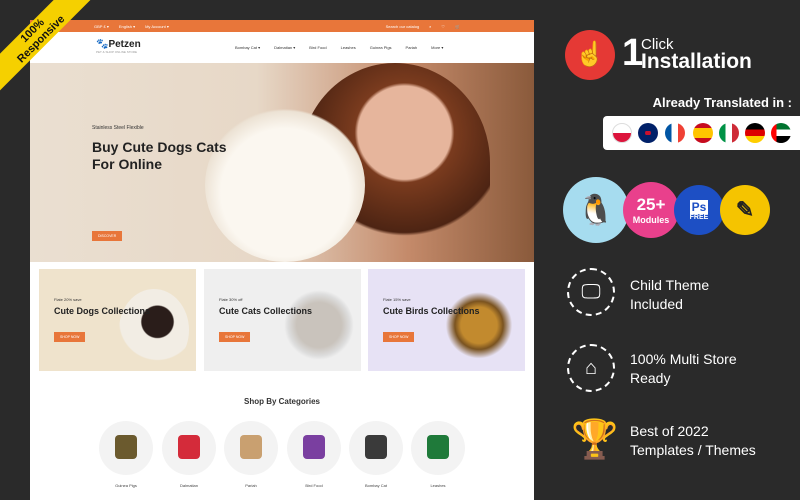 Image resolution: width=800 pixels, height=500 pixels. Describe the element at coordinates (443, 26) in the screenshot. I see `wishlist-icon: ♡` at that location.